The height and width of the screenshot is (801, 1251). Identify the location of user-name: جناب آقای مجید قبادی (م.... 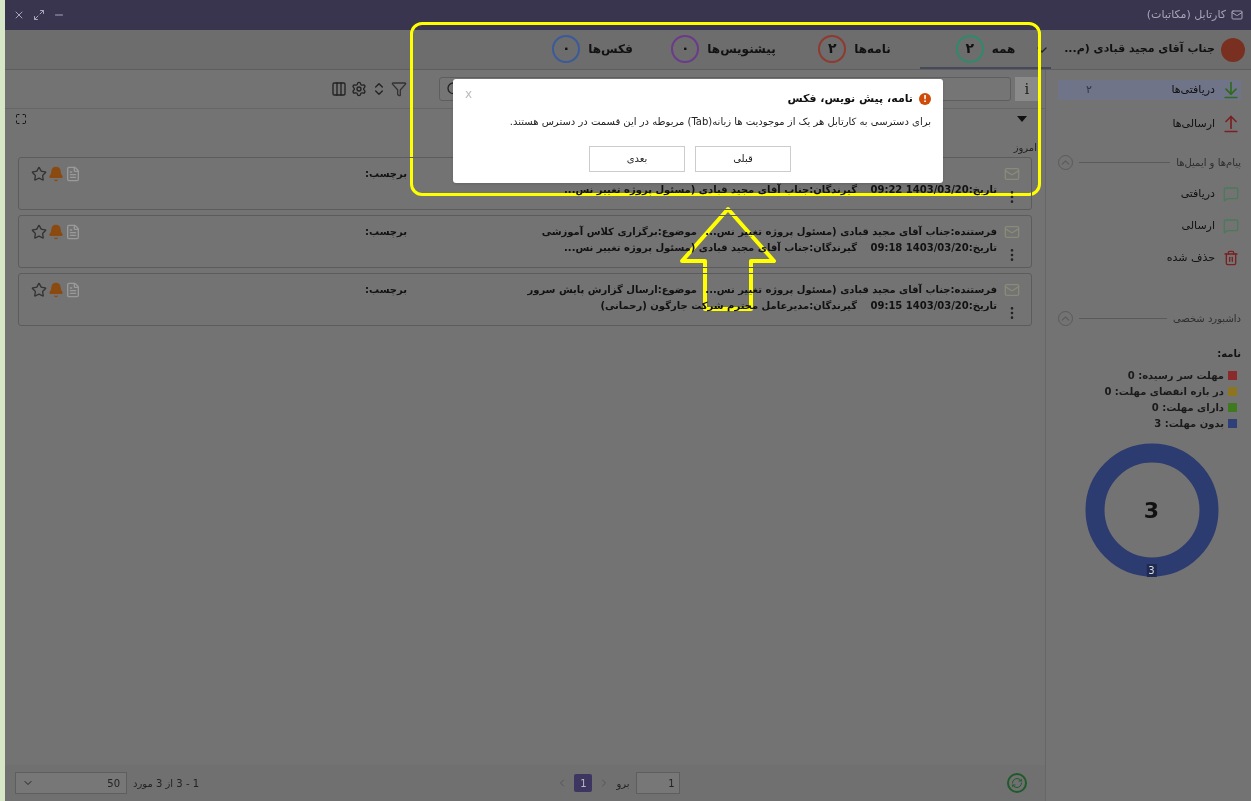
(1139, 49).